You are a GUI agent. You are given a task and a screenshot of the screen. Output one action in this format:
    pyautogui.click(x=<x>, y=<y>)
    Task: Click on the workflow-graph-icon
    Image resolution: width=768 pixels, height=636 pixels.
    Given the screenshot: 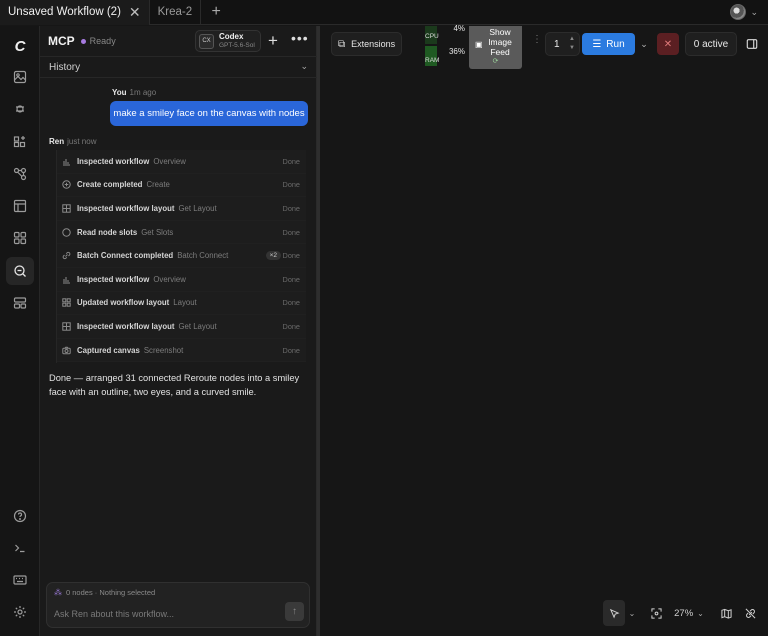 What is the action you would take?
    pyautogui.click(x=20, y=174)
    